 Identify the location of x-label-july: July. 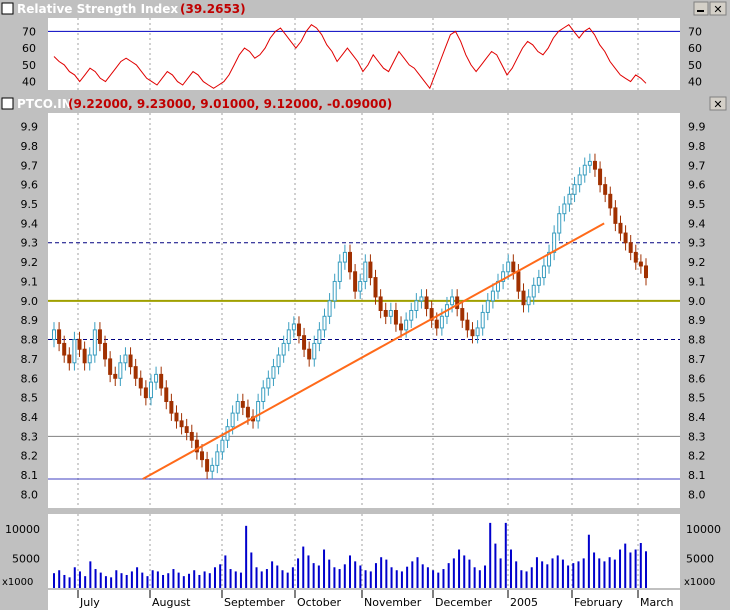
(89, 602).